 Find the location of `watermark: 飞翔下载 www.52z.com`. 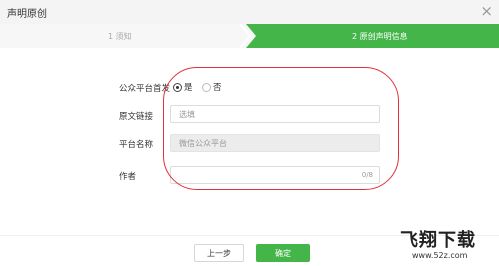

watermark: 飞翔下载 www.52z.com is located at coordinates (447, 244).